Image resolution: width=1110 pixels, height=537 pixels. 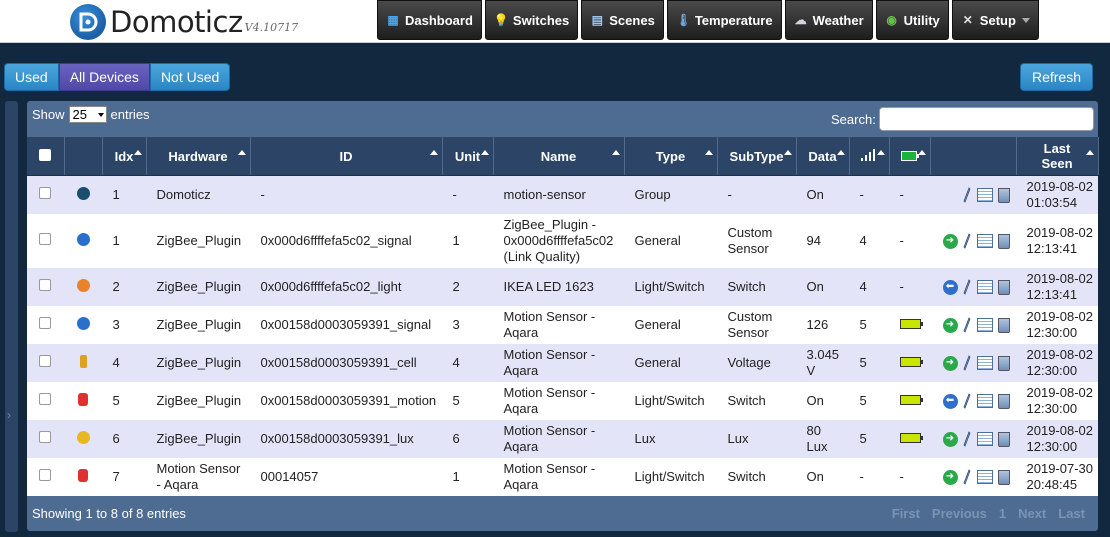 What do you see at coordinates (910, 156) in the screenshot?
I see `header-battery` at bounding box center [910, 156].